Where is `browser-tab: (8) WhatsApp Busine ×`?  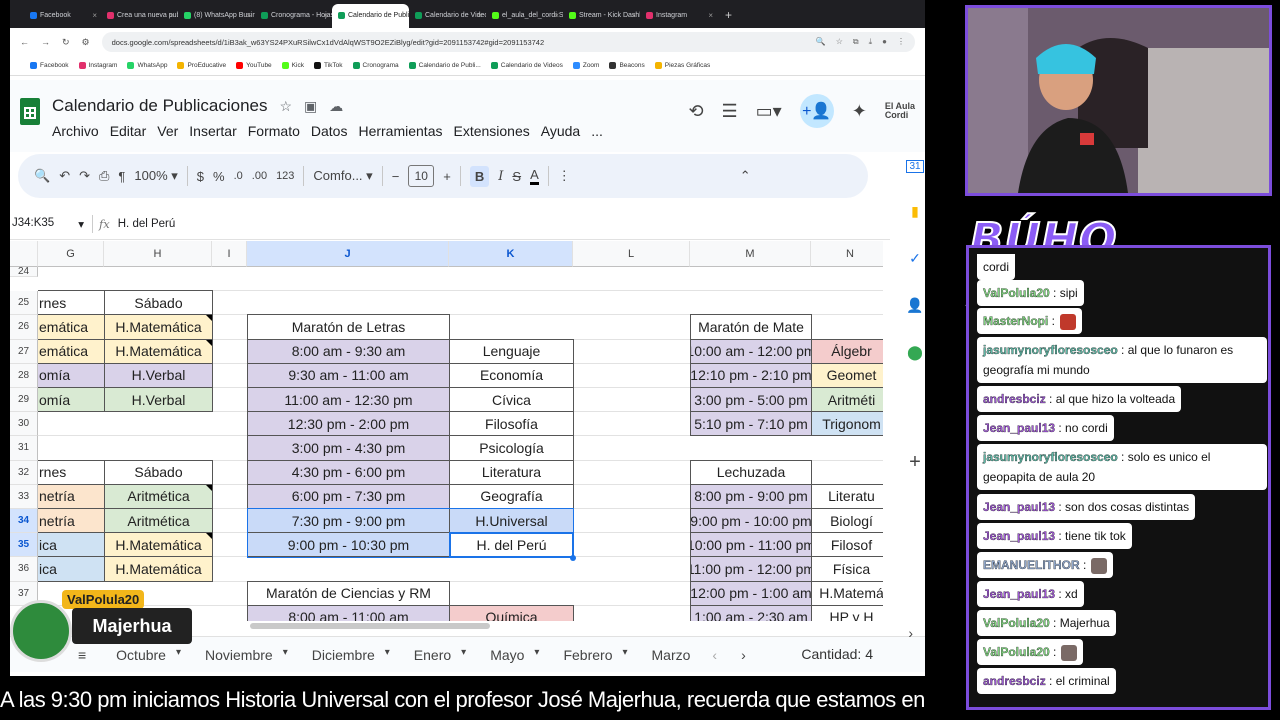
browser-tab: (8) WhatsApp Busine × is located at coordinates (216, 16).